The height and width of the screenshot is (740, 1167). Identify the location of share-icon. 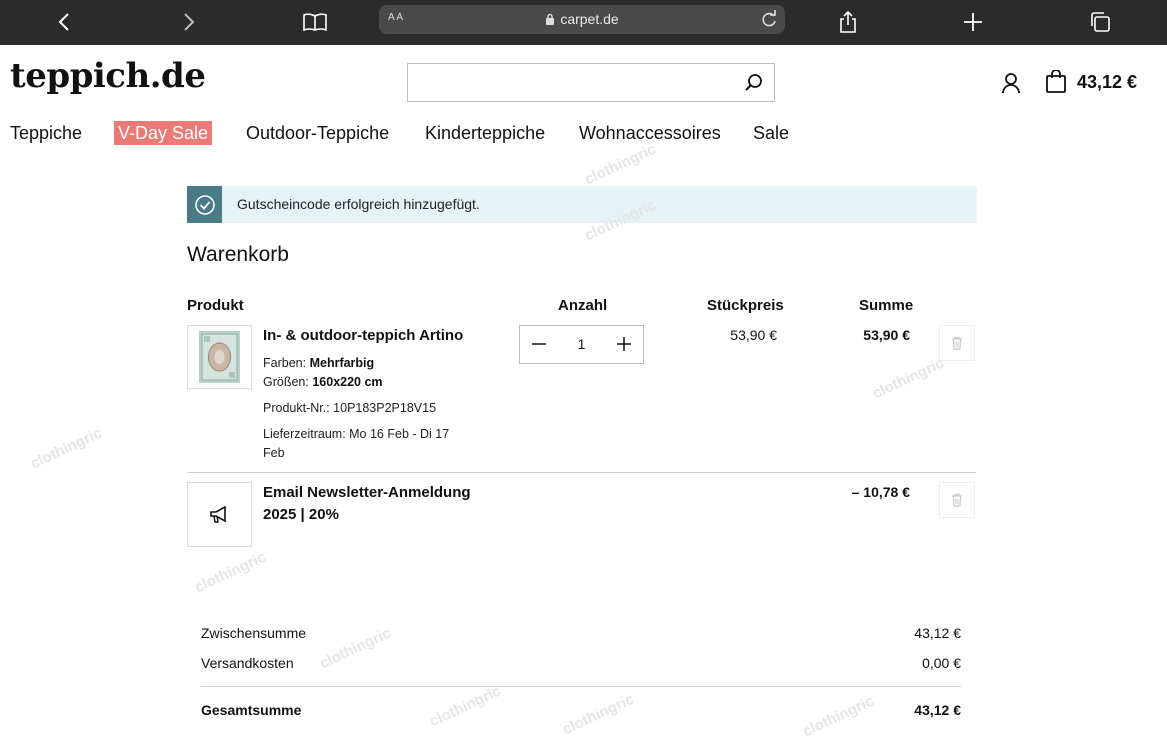
(848, 22).